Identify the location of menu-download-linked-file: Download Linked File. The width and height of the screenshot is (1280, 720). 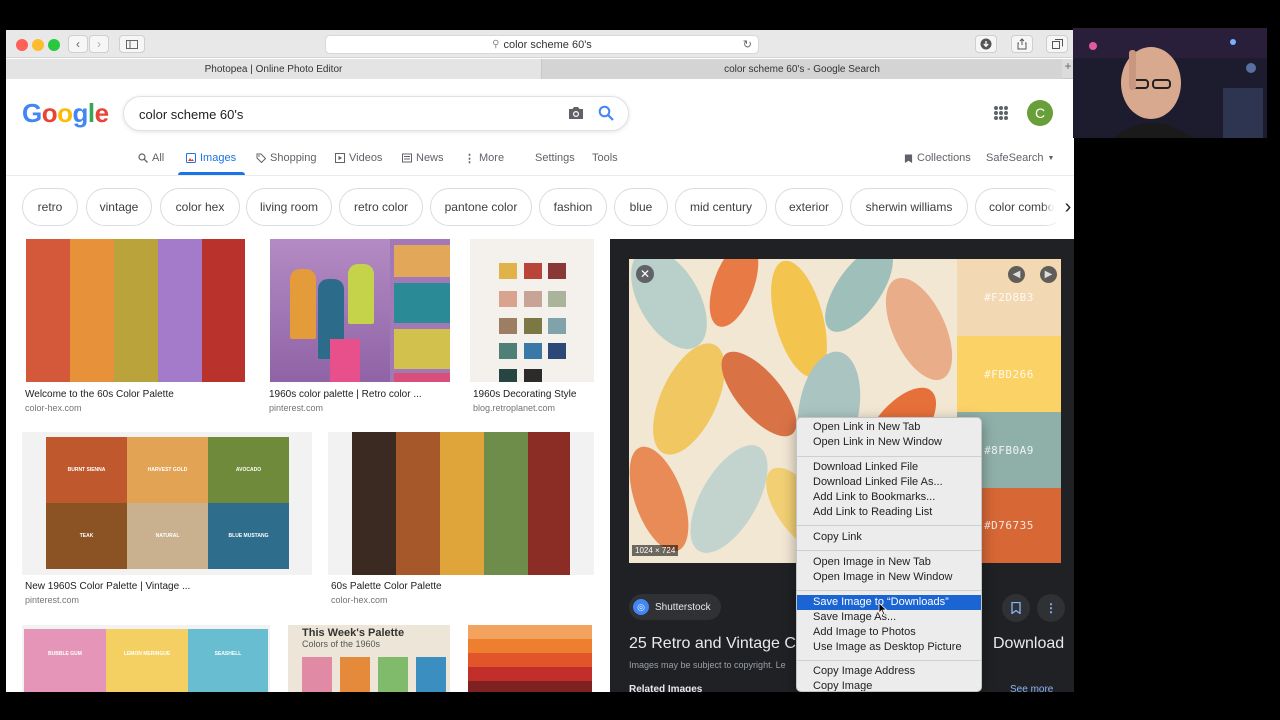
(889, 467).